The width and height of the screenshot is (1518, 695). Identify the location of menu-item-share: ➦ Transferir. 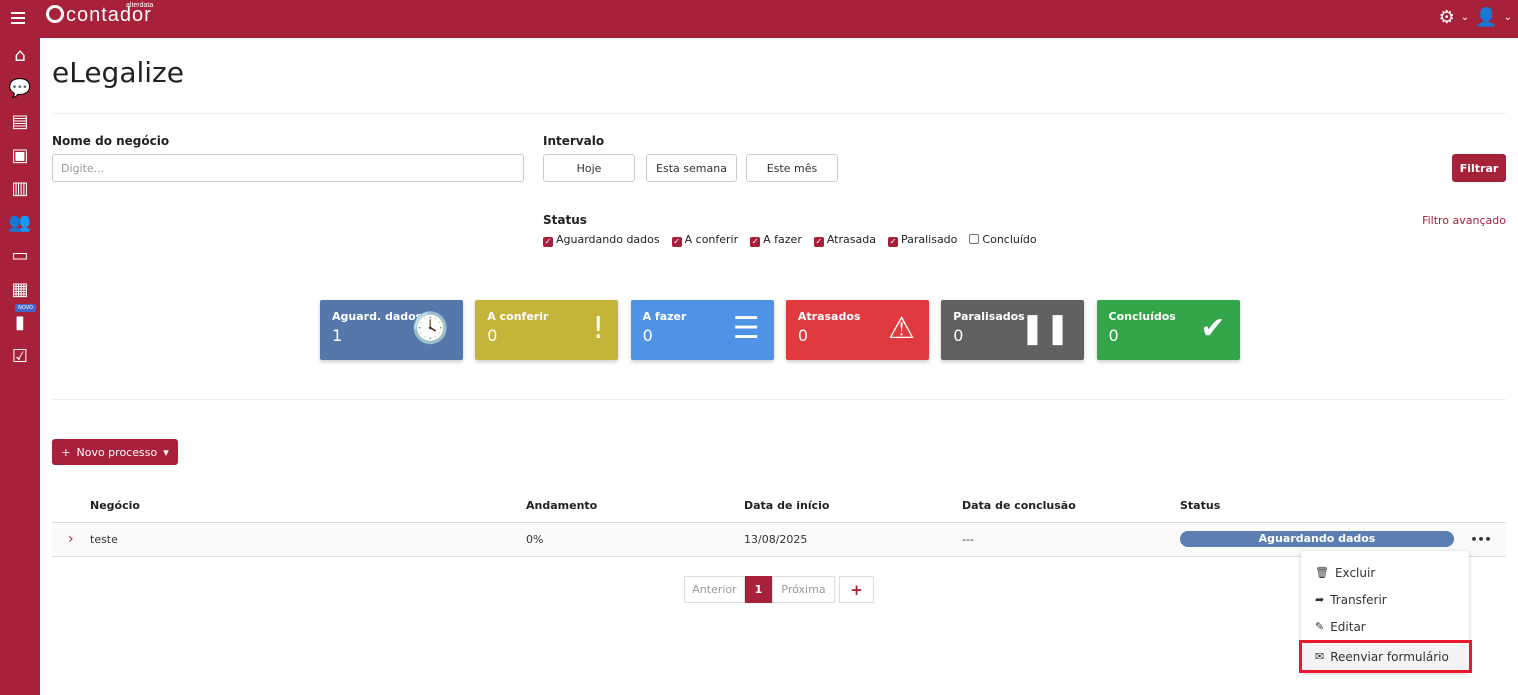
(1385, 599).